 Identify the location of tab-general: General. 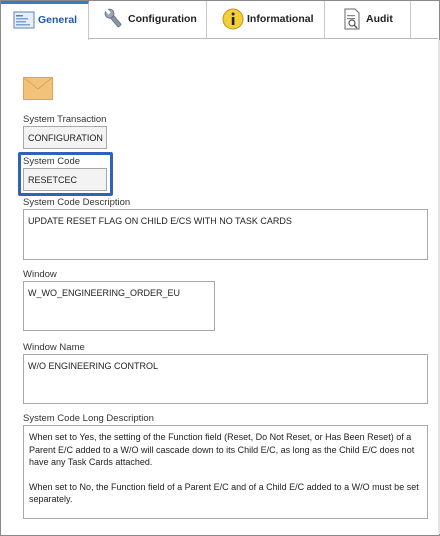
(45, 20).